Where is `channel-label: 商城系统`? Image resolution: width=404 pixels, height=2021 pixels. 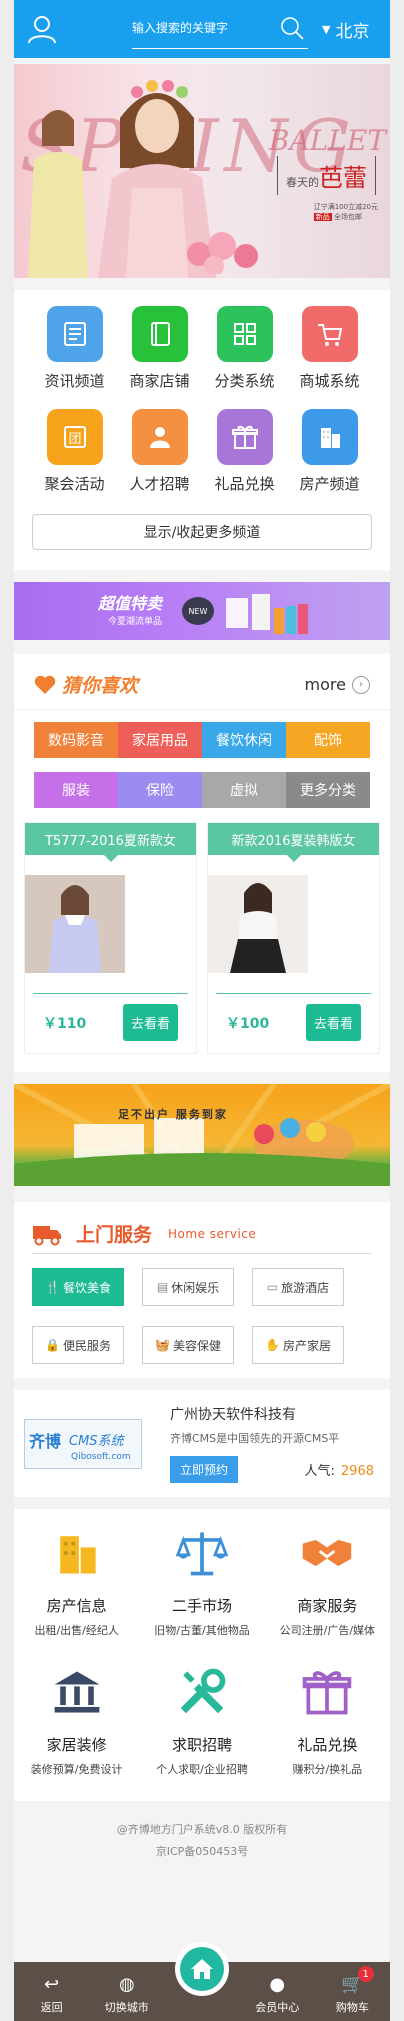 channel-label: 商城系统 is located at coordinates (329, 381).